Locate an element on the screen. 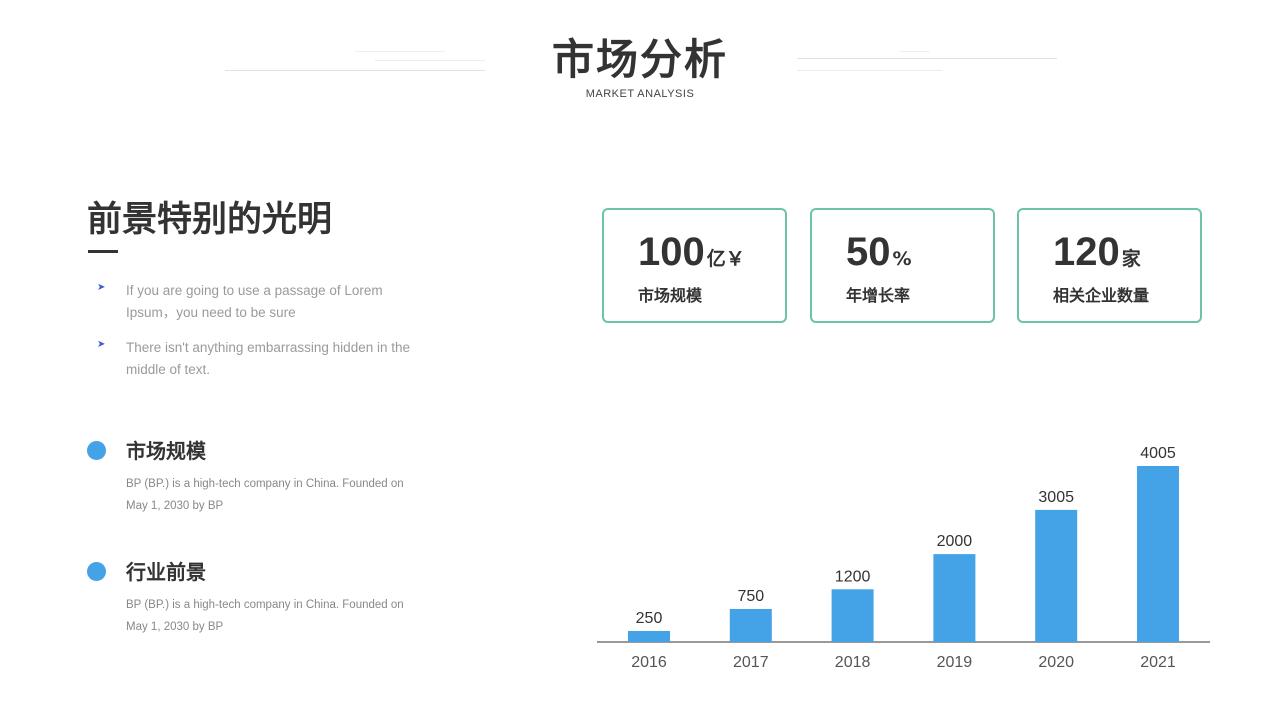 The height and width of the screenshot is (720, 1280). bar-2016 is located at coordinates (649, 636).